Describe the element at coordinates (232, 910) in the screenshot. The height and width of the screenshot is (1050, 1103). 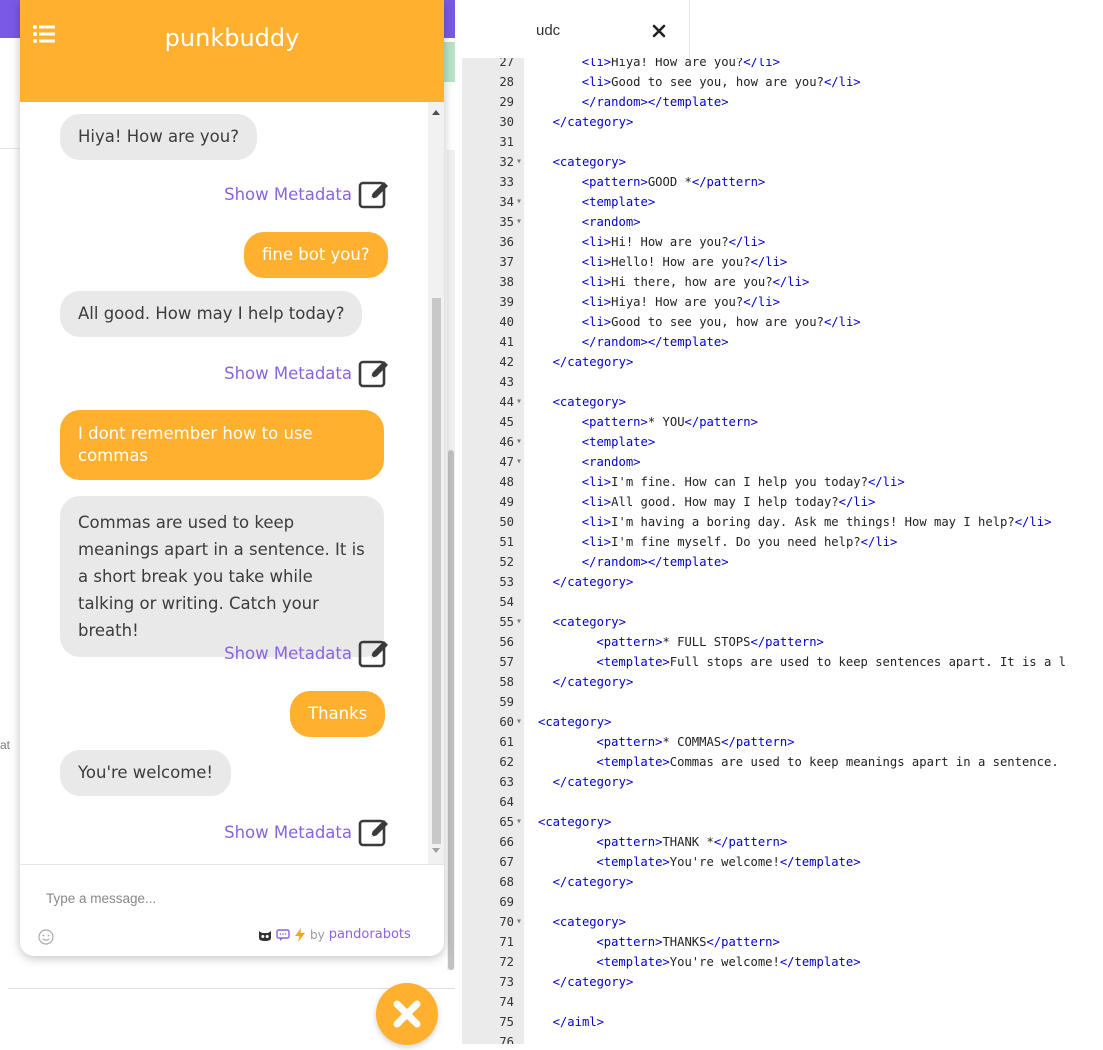
I see `message-composer: by pandorabots` at that location.